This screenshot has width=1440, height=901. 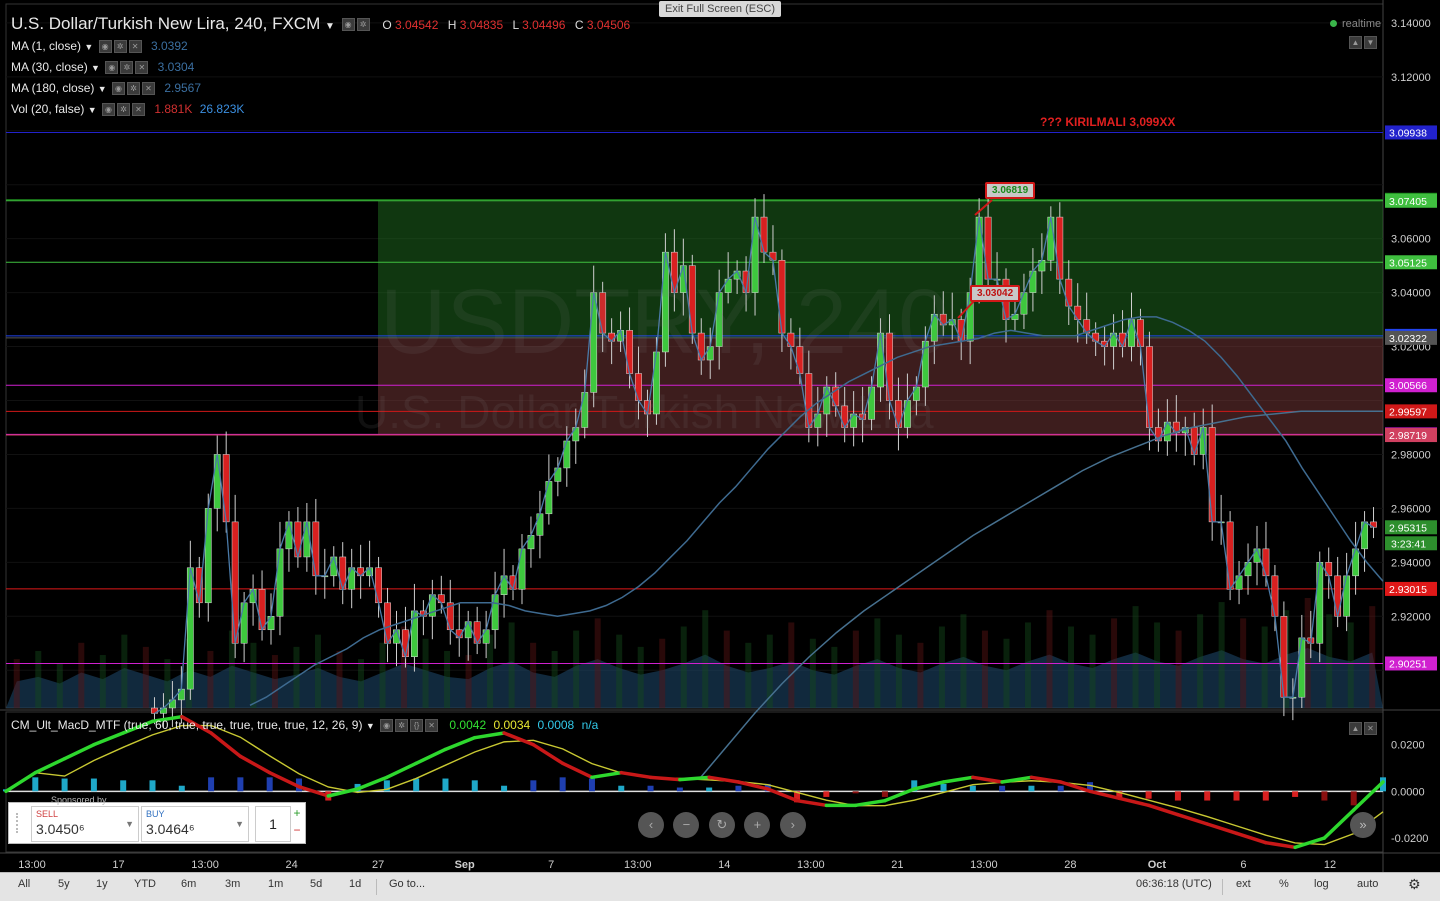 What do you see at coordinates (297, 831) in the screenshot?
I see `minus-icon: −` at bounding box center [297, 831].